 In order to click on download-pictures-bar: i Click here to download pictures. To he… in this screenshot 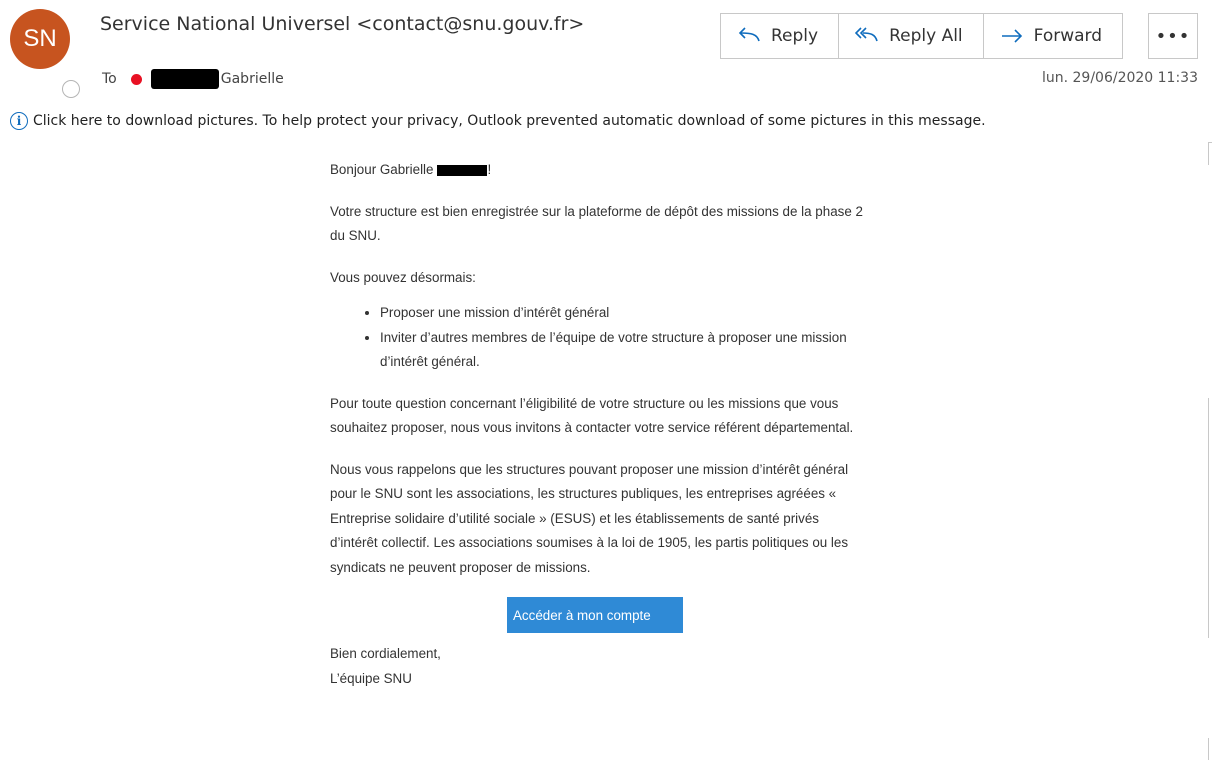, I will do `click(498, 121)`.